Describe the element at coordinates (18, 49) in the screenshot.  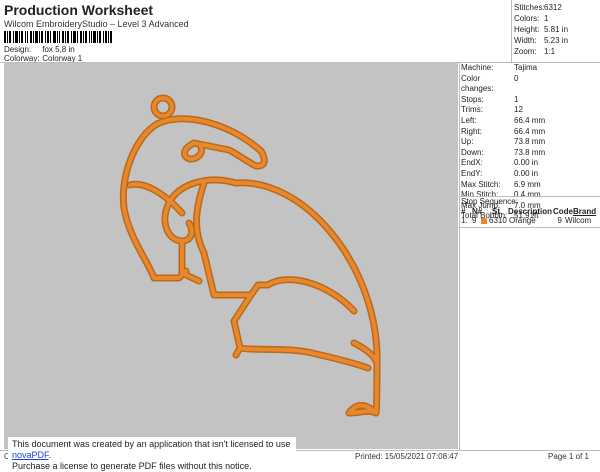
I see `design-label: Design:` at that location.